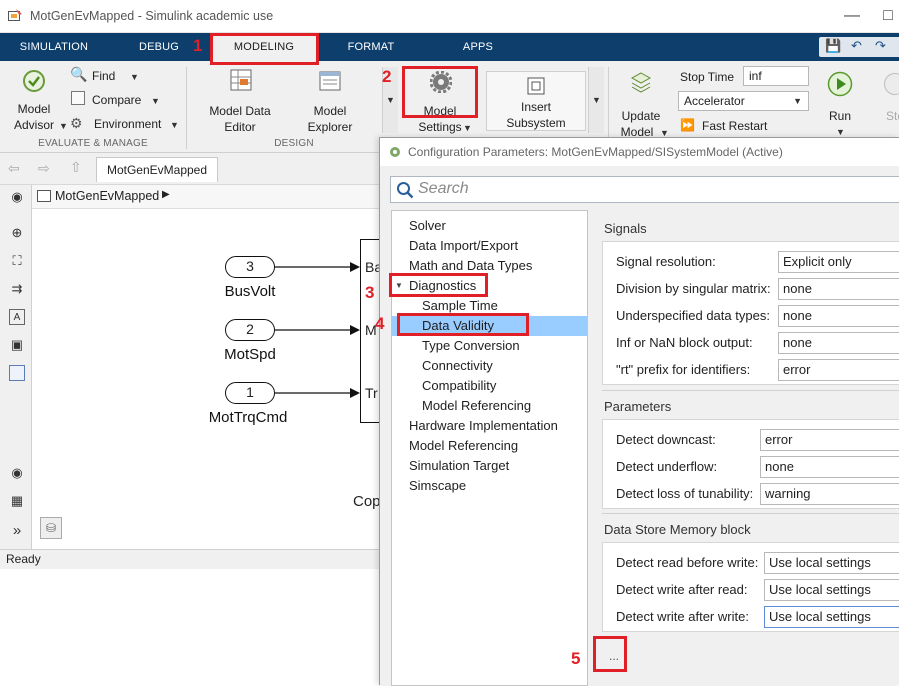 Image resolution: width=899 pixels, height=686 pixels. I want to click on write-after-read-select: Use local settings, so click(831, 590).